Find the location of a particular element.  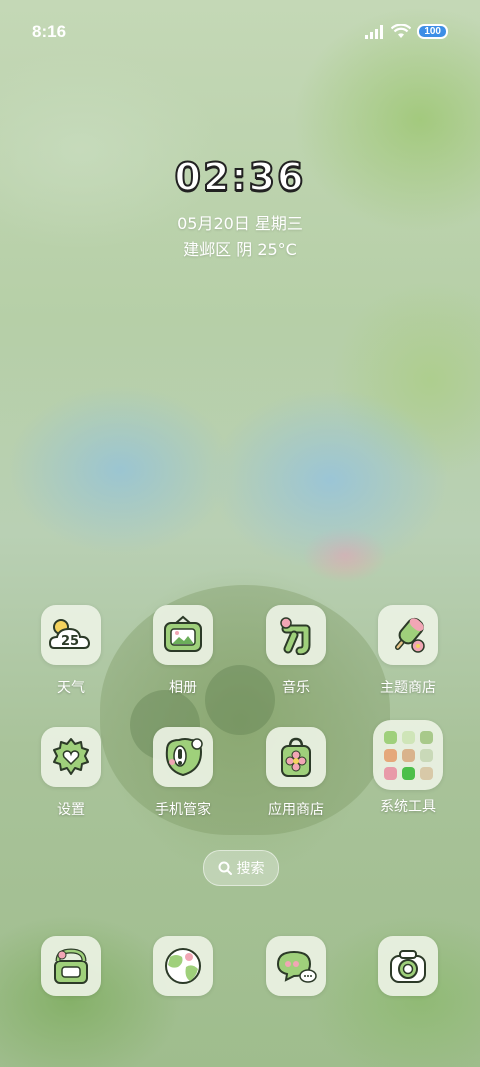

app-label: 主题商店 is located at coordinates (408, 688).